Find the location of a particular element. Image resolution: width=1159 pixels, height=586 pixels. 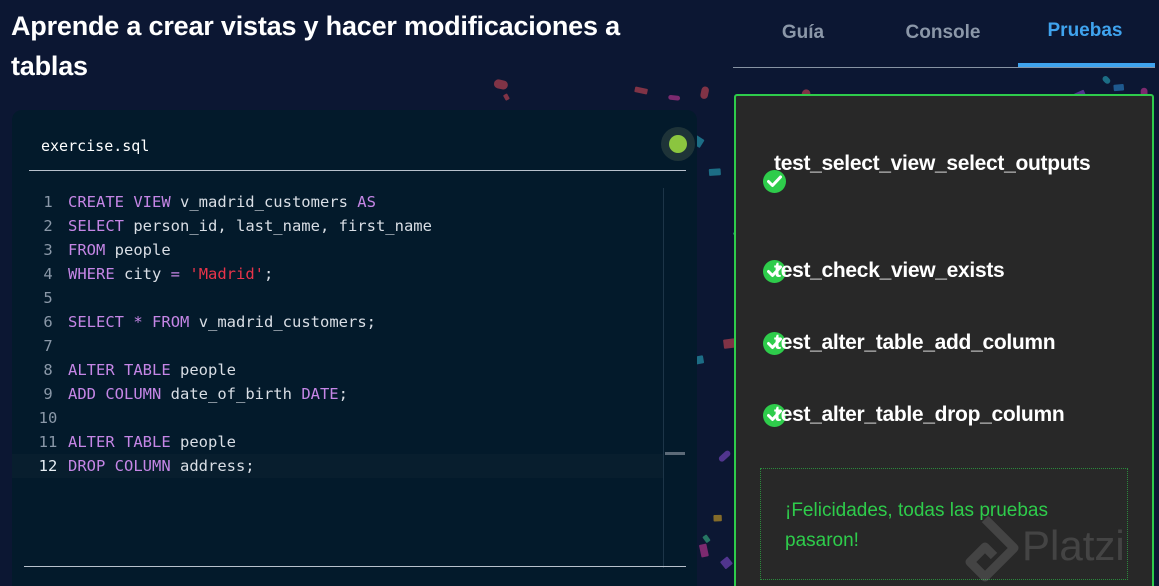

line-content: SELECT person_id, last_name, first_name is located at coordinates (250, 226).